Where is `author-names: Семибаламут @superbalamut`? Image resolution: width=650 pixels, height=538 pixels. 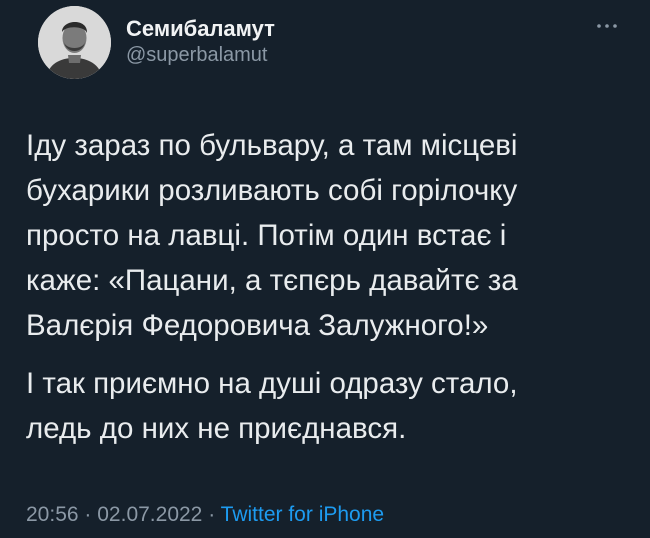 author-names: Семибаламут @superbalamut is located at coordinates (200, 41).